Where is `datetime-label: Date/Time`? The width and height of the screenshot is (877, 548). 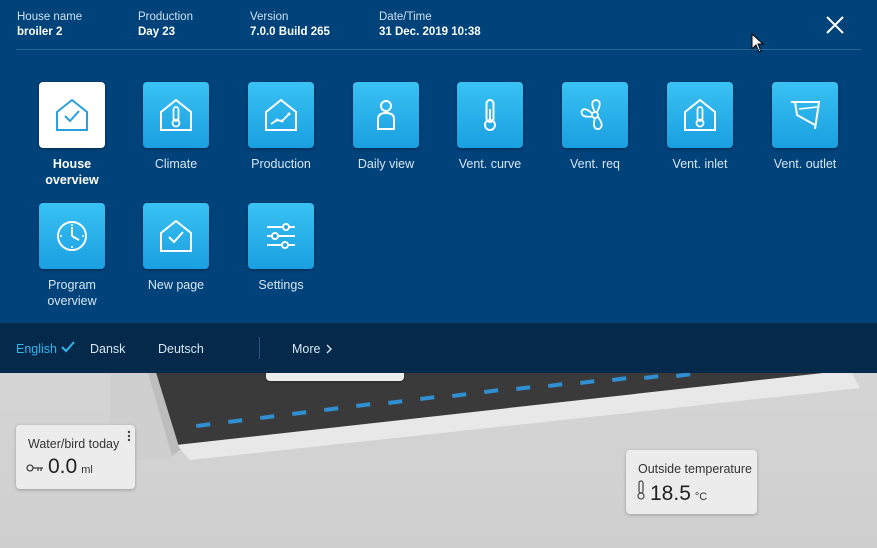 datetime-label: Date/Time is located at coordinates (405, 17).